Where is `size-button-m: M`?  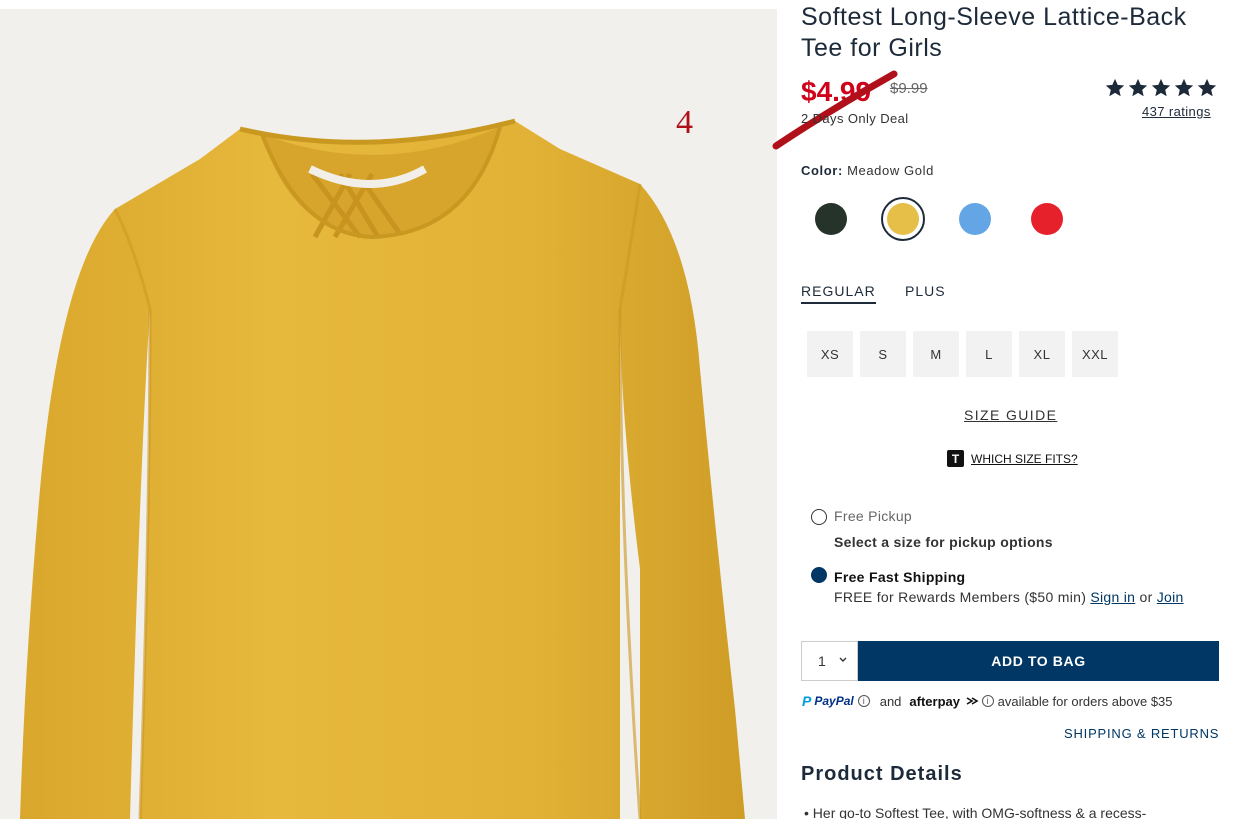
size-button-m: M is located at coordinates (936, 354).